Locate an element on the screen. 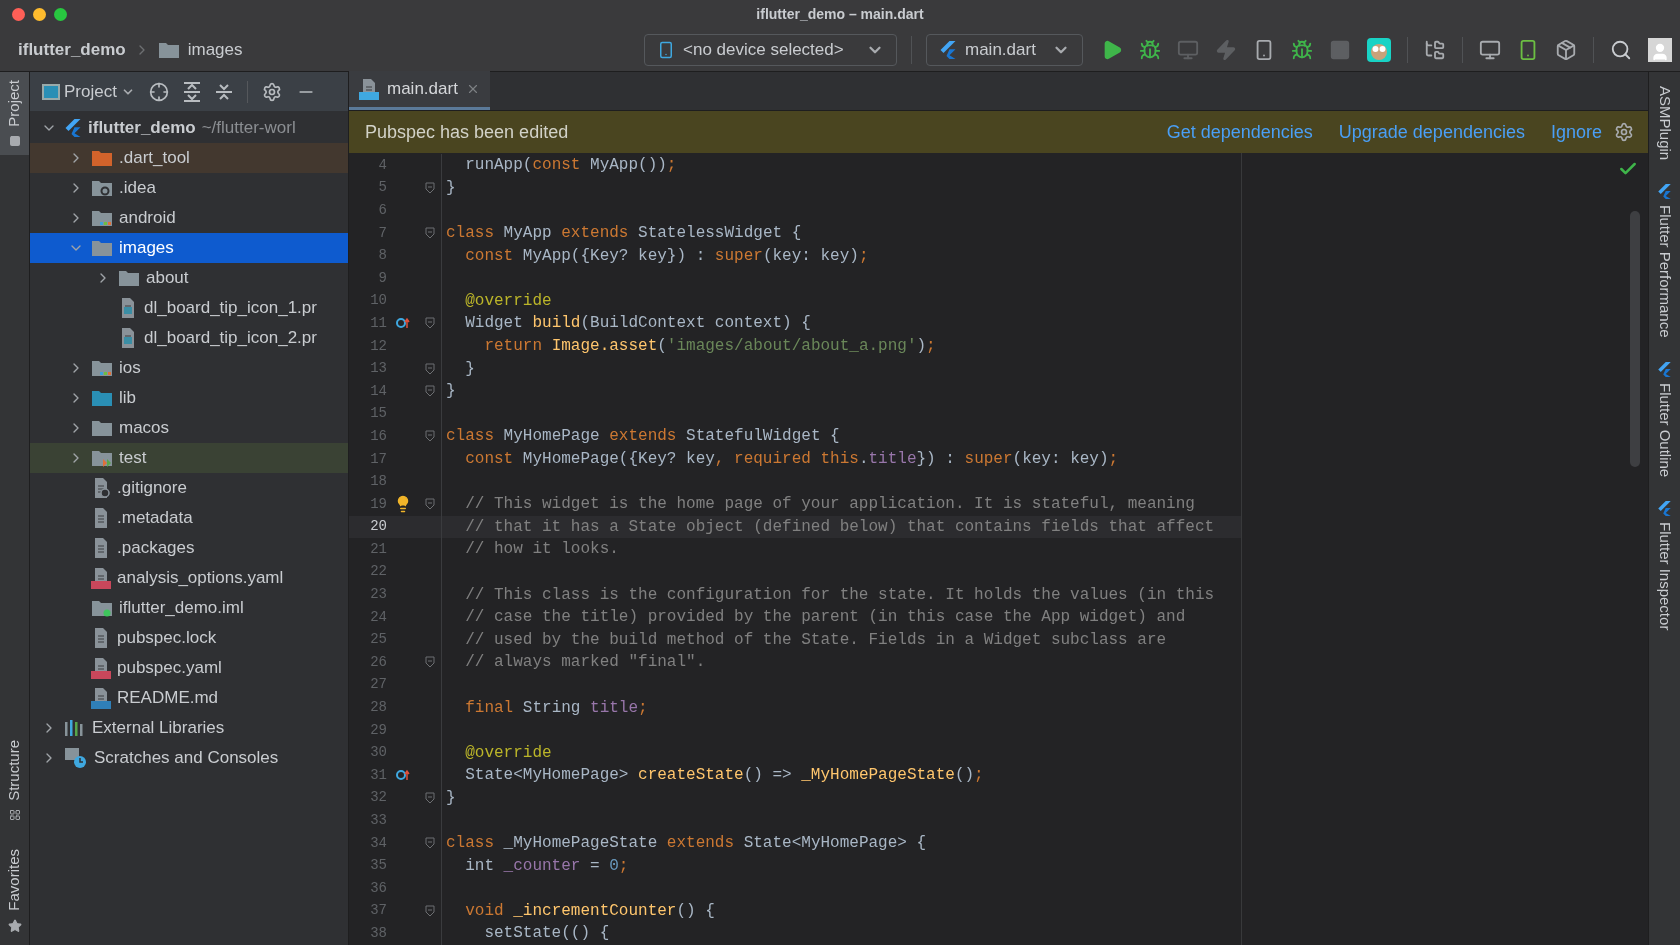 This screenshot has height=945, width=1680. banner-link: Get dependencies is located at coordinates (1239, 132).